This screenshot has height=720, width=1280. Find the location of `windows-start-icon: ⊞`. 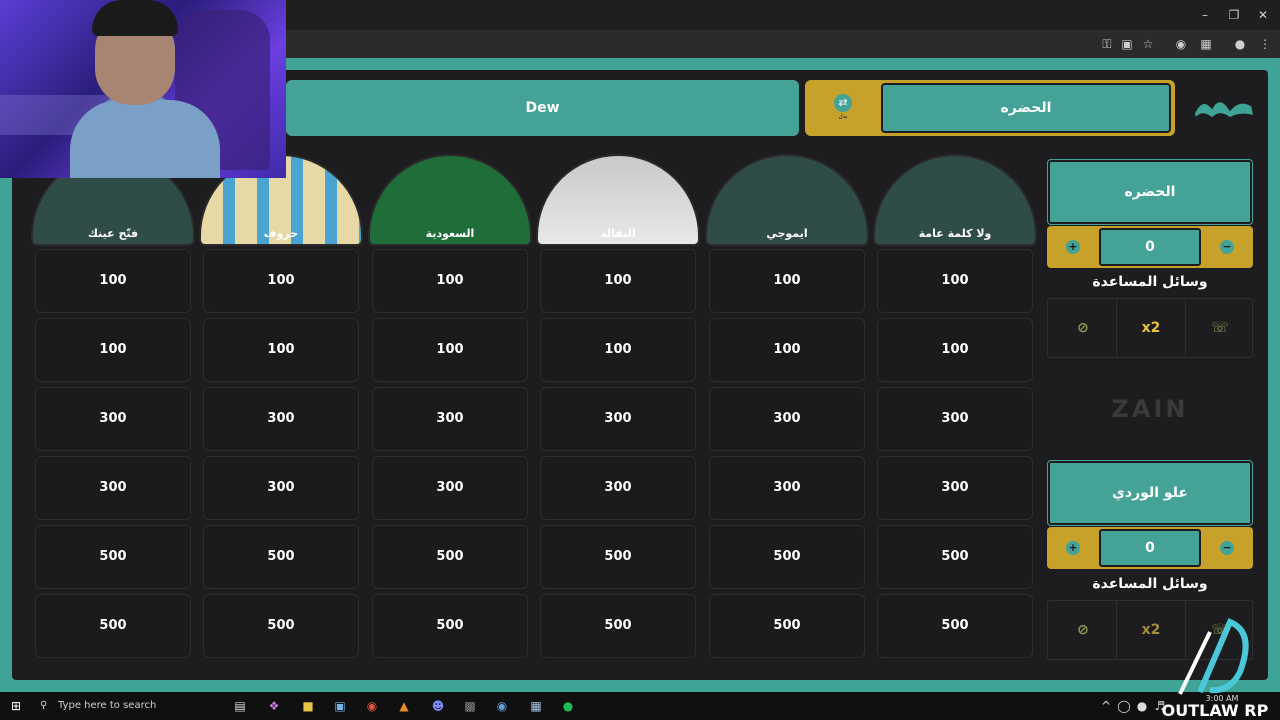

windows-start-icon: ⊞ is located at coordinates (16, 706).